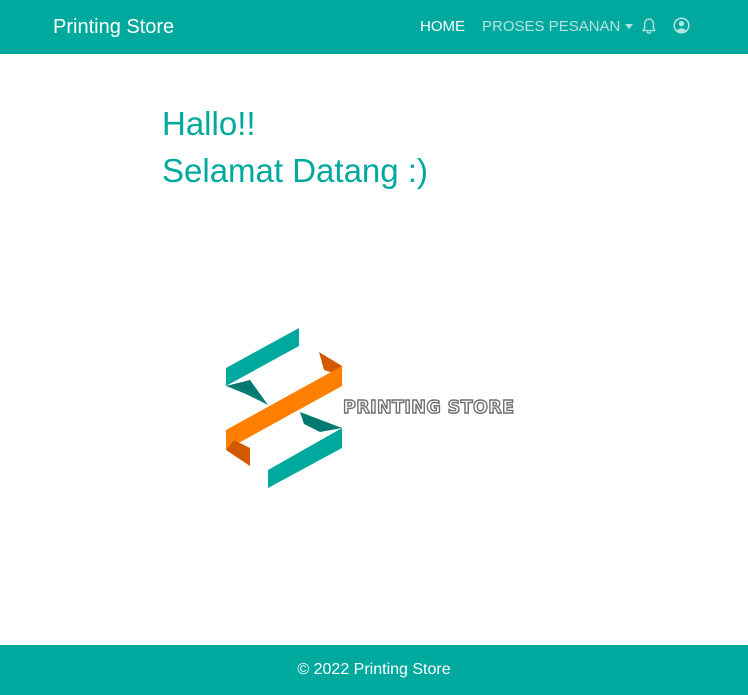 This screenshot has width=748, height=695. I want to click on user-circle-icon, so click(681, 25).